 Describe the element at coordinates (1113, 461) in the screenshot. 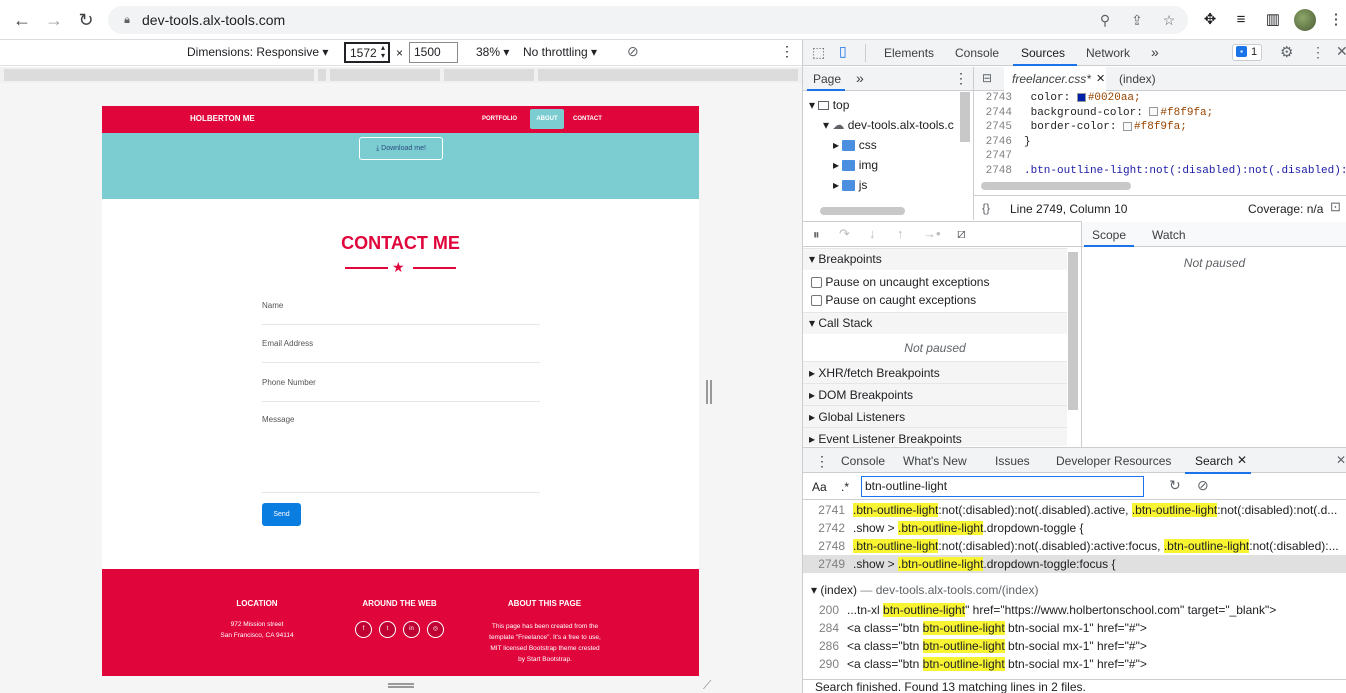

I see `drawer-tab-developer-resources: Developer Resources` at that location.